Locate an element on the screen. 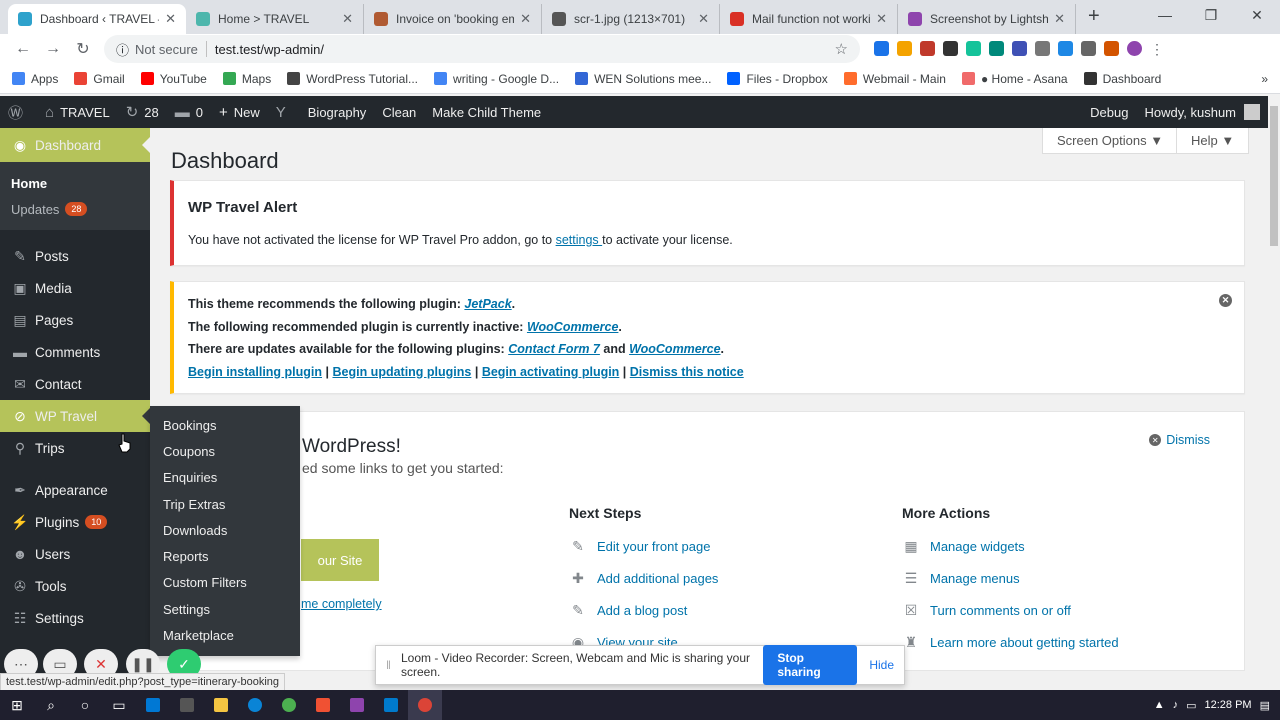  action-link: ✚ Add additional pages is located at coordinates (643, 578).